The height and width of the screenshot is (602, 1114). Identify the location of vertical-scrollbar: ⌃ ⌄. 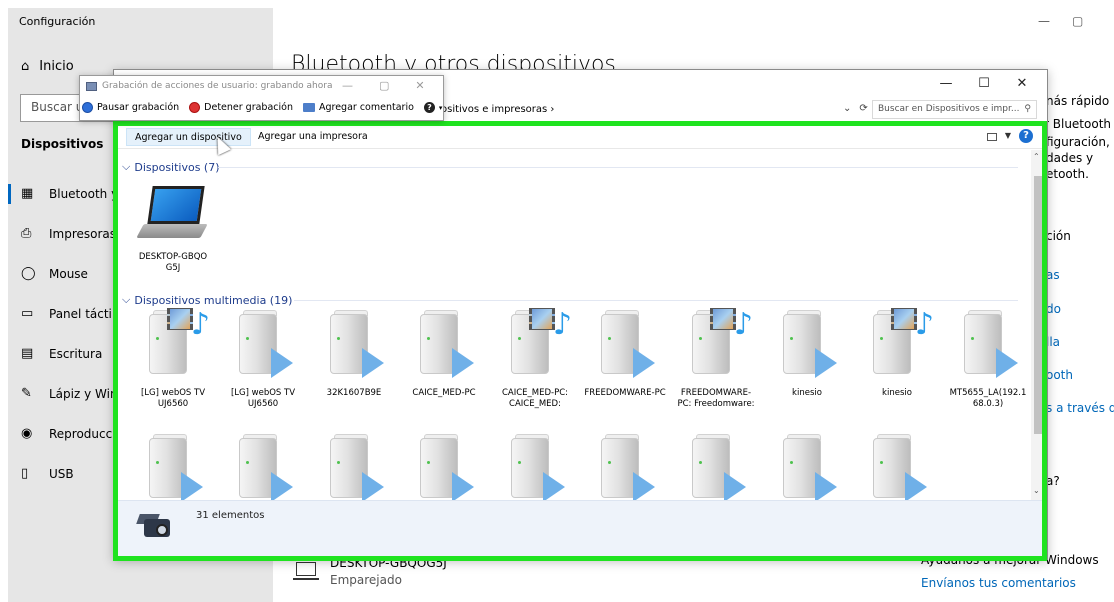
(1038, 325).